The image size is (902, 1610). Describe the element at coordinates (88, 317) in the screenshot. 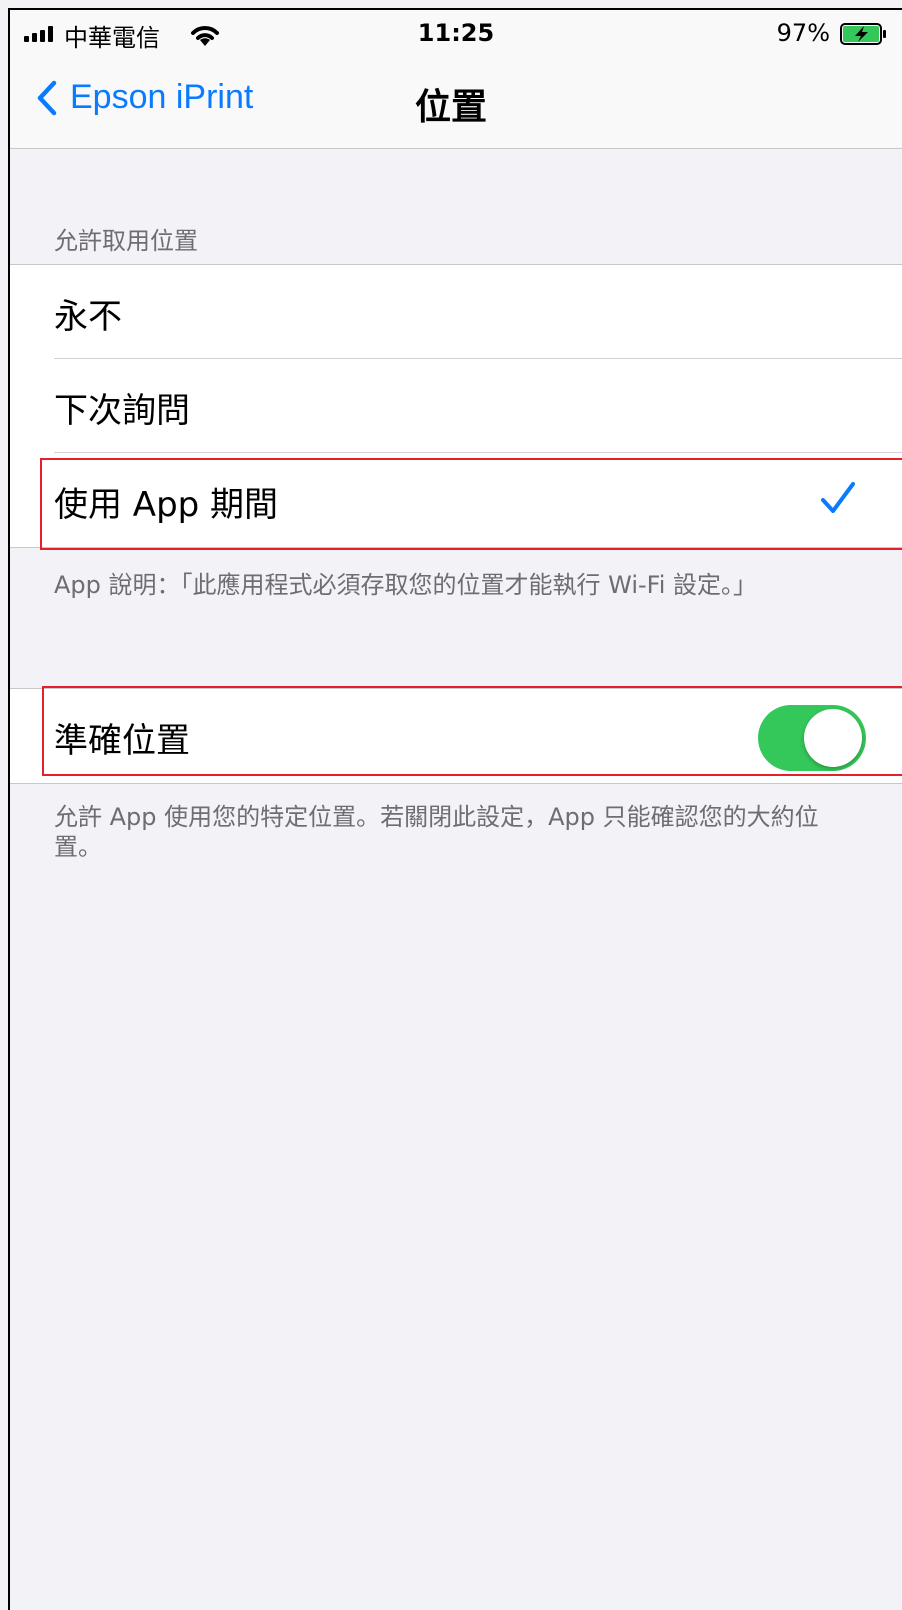

I see `option-label: 永不` at that location.